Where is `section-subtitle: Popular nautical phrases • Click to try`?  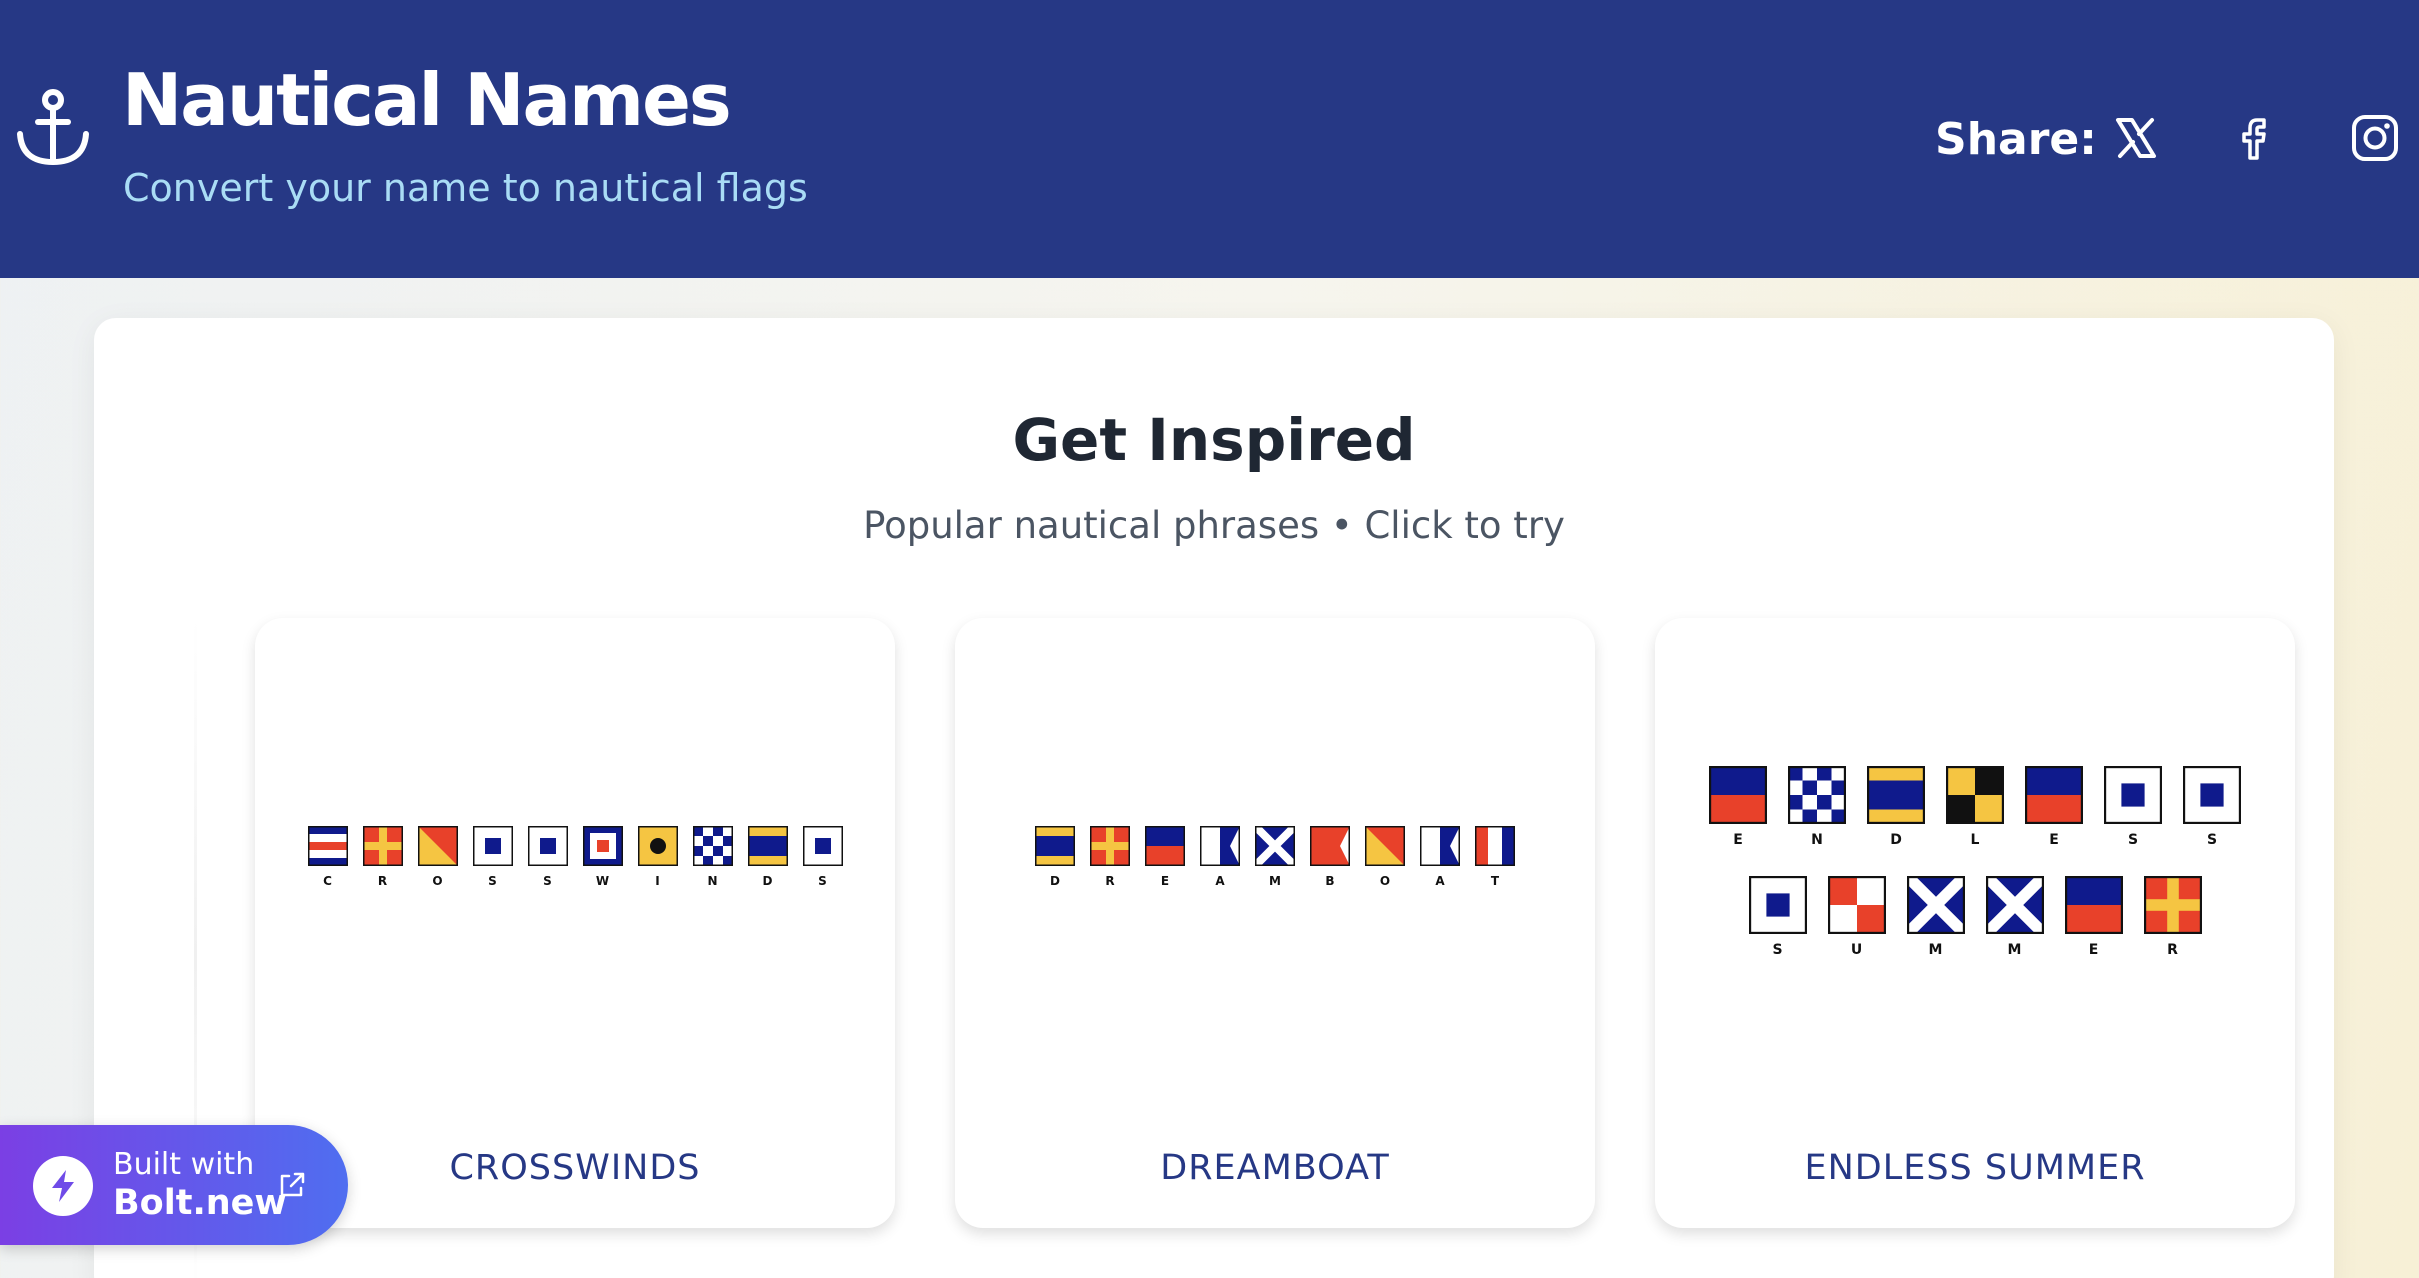
section-subtitle: Popular nautical phrases • Click to try is located at coordinates (1214, 525).